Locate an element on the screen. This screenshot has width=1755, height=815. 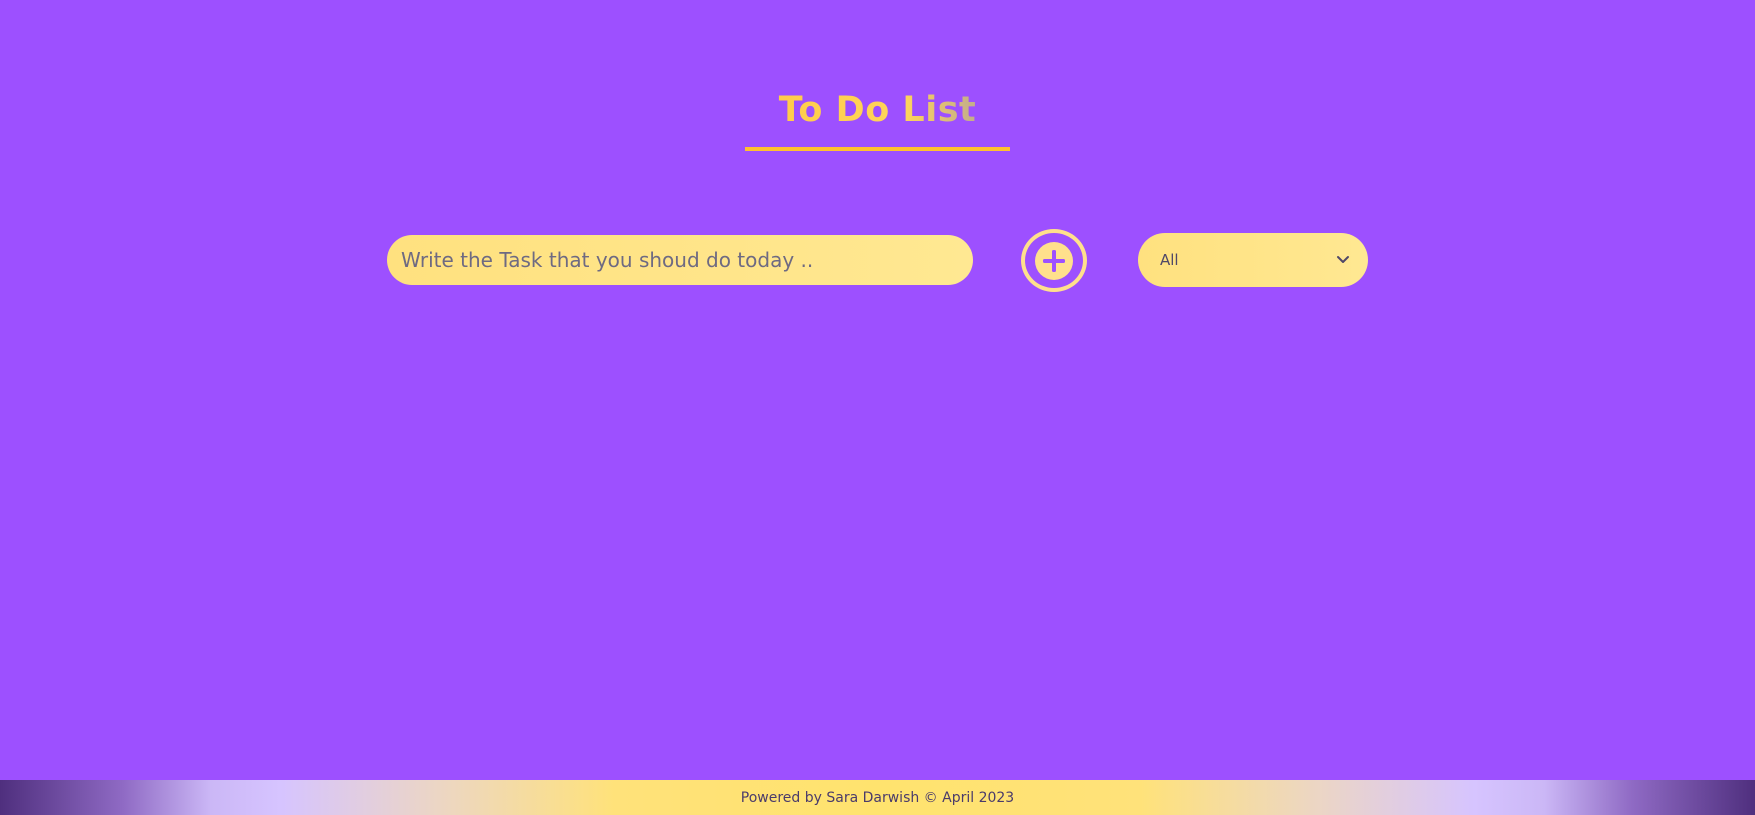
plus-circle-icon is located at coordinates (1054, 261).